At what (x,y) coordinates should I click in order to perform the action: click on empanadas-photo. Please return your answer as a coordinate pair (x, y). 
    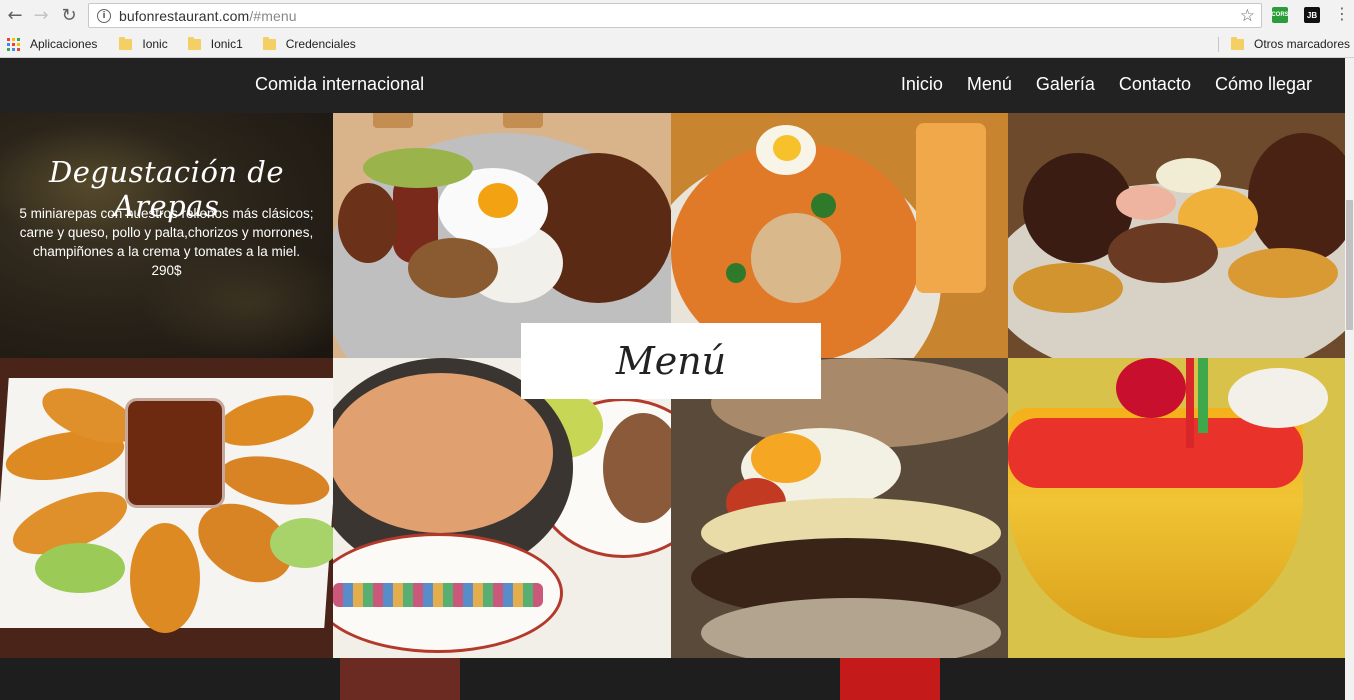
    Looking at the image, I should click on (166, 508).